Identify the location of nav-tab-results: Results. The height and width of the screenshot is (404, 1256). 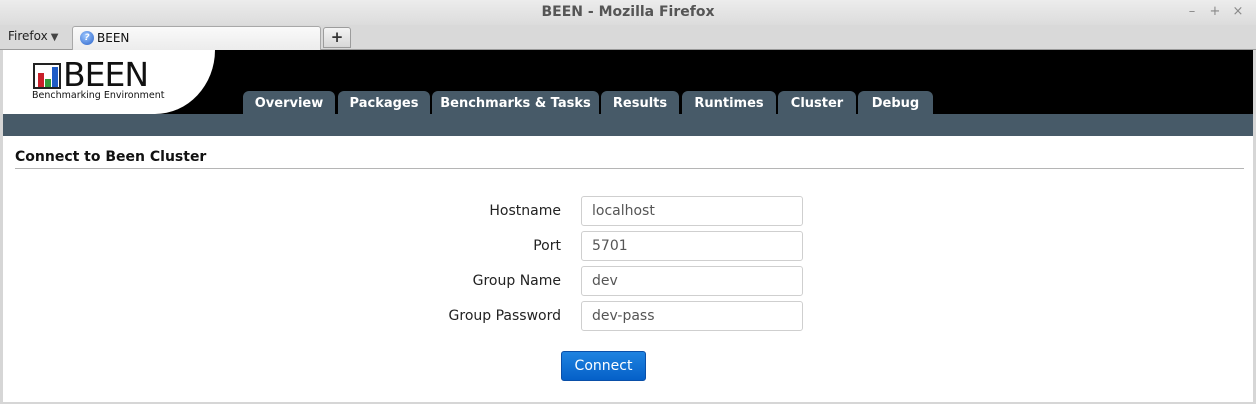
(640, 102).